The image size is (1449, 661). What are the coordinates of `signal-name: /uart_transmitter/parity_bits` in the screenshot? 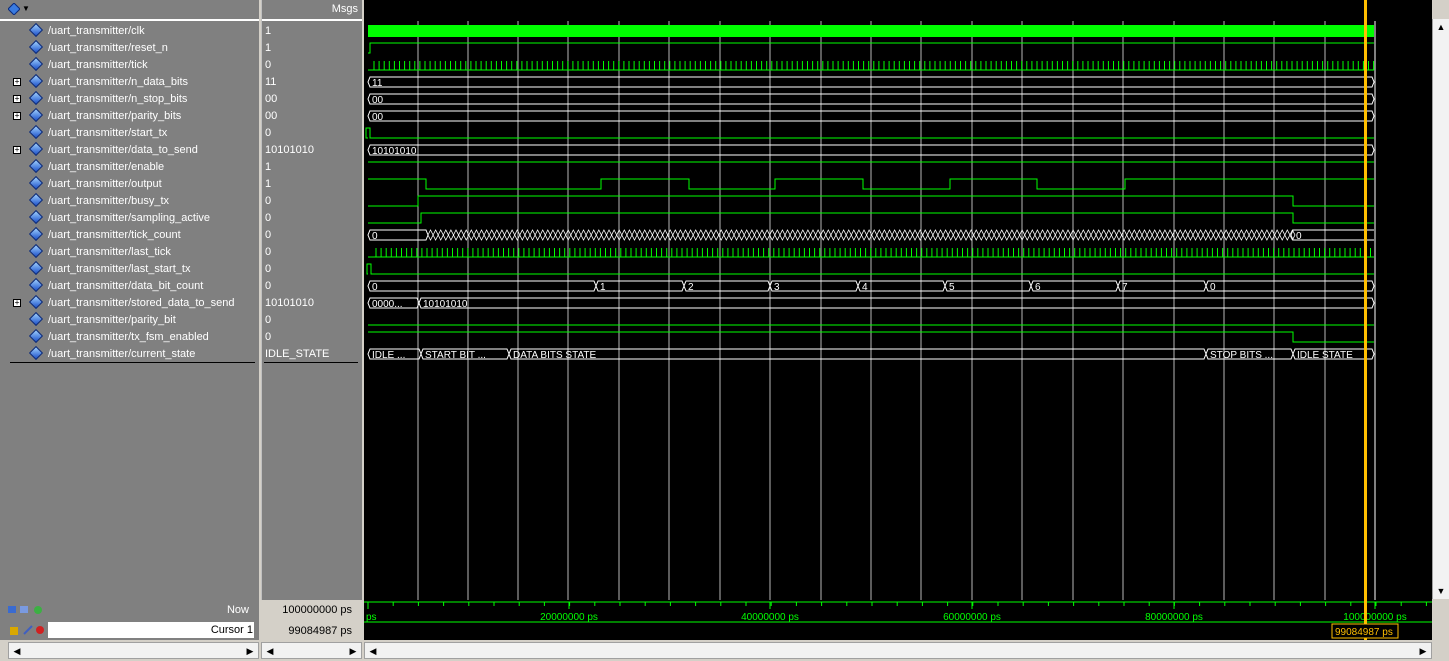 It's located at (114, 116).